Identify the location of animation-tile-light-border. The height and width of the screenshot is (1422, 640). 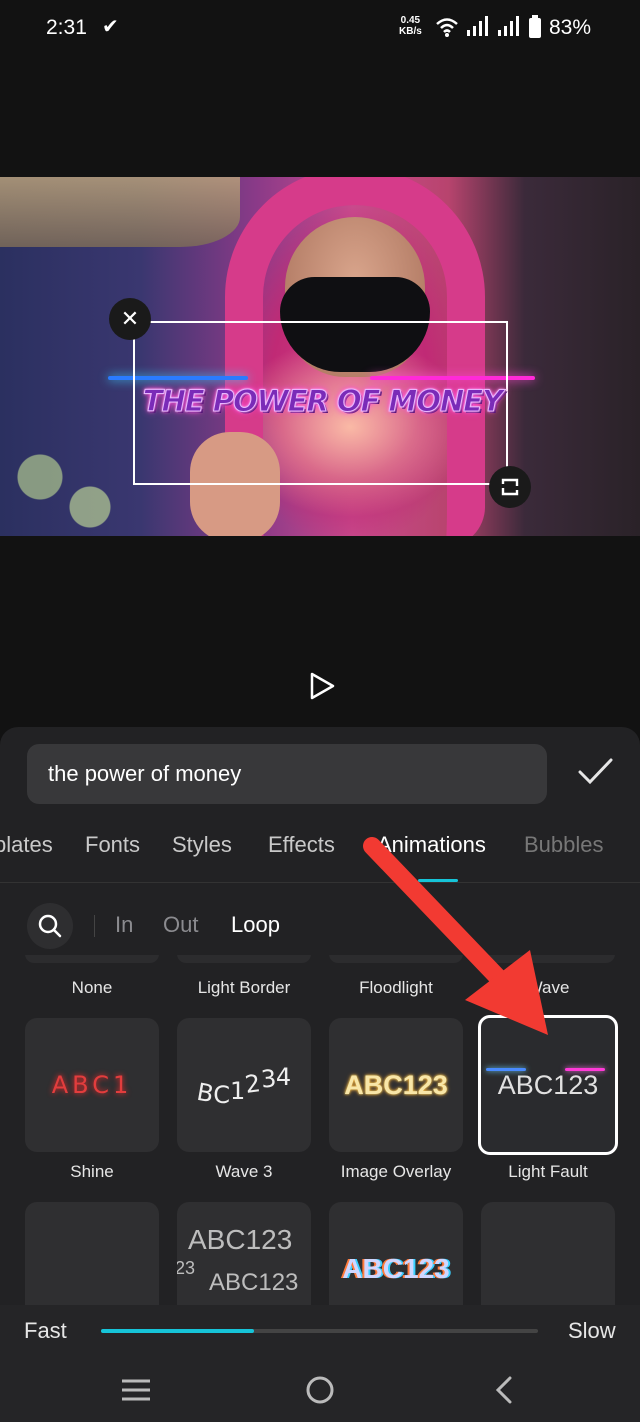
(244, 959).